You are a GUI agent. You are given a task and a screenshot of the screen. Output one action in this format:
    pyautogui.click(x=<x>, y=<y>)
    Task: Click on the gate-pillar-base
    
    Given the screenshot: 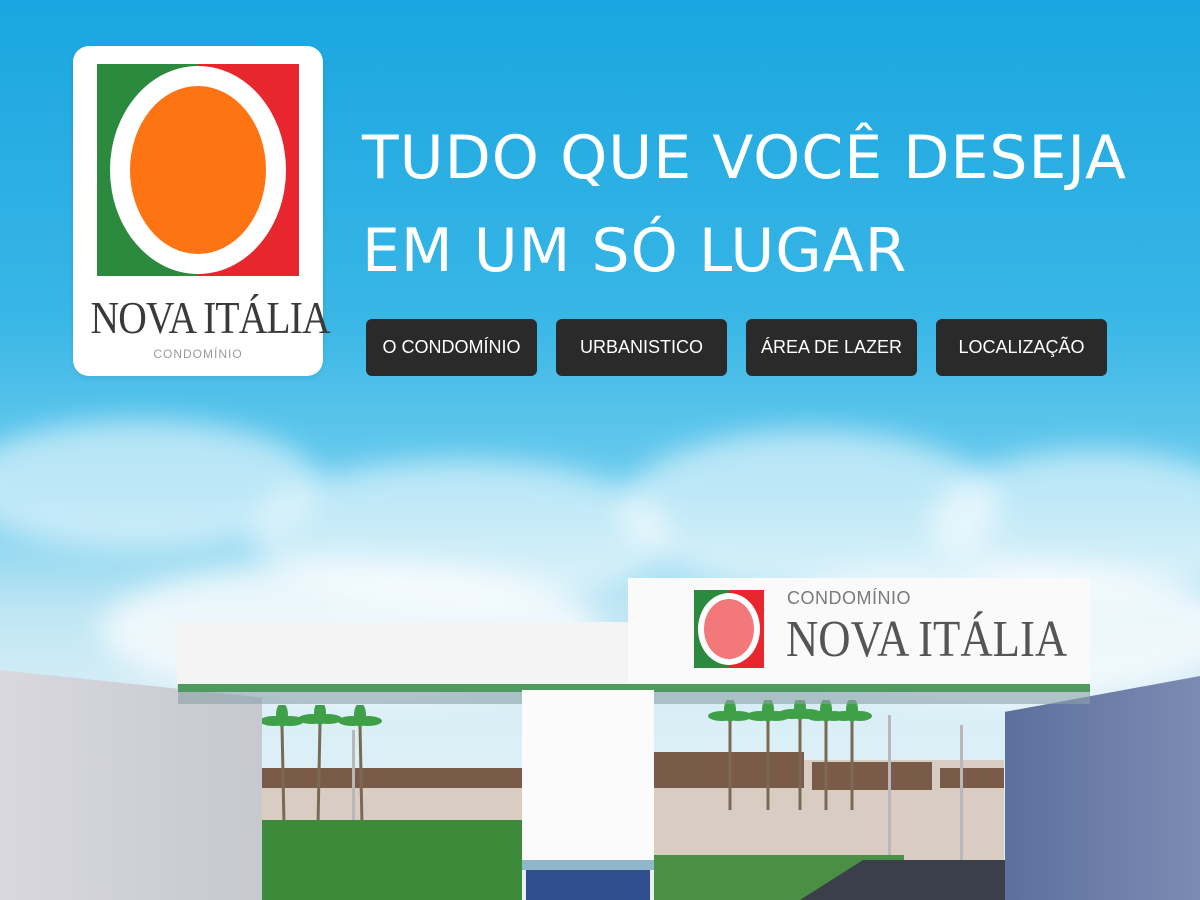 What is the action you would take?
    pyautogui.click(x=588, y=865)
    